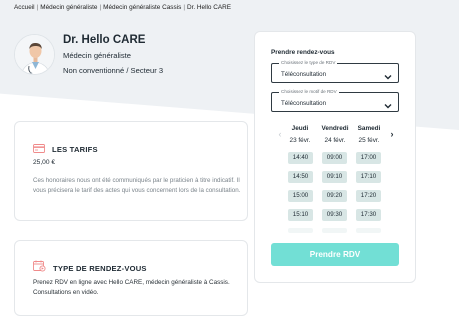  What do you see at coordinates (303, 52) in the screenshot?
I see `booking-title: Prendre rendez-vous` at bounding box center [303, 52].